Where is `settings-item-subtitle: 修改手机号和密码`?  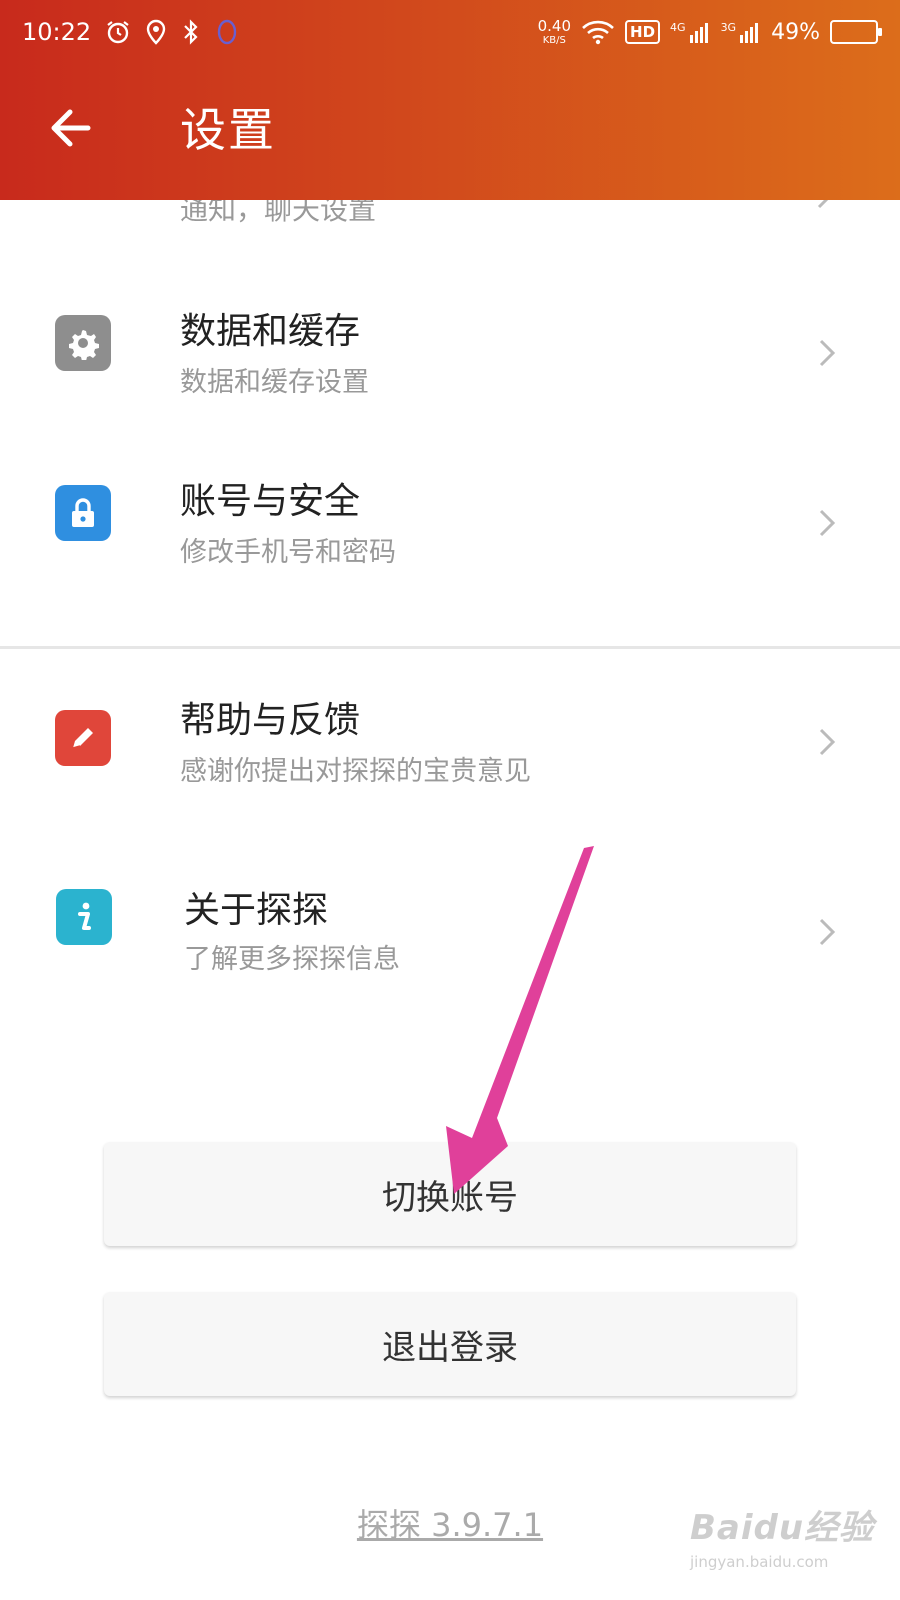
settings-item-subtitle: 修改手机号和密码 is located at coordinates (288, 552).